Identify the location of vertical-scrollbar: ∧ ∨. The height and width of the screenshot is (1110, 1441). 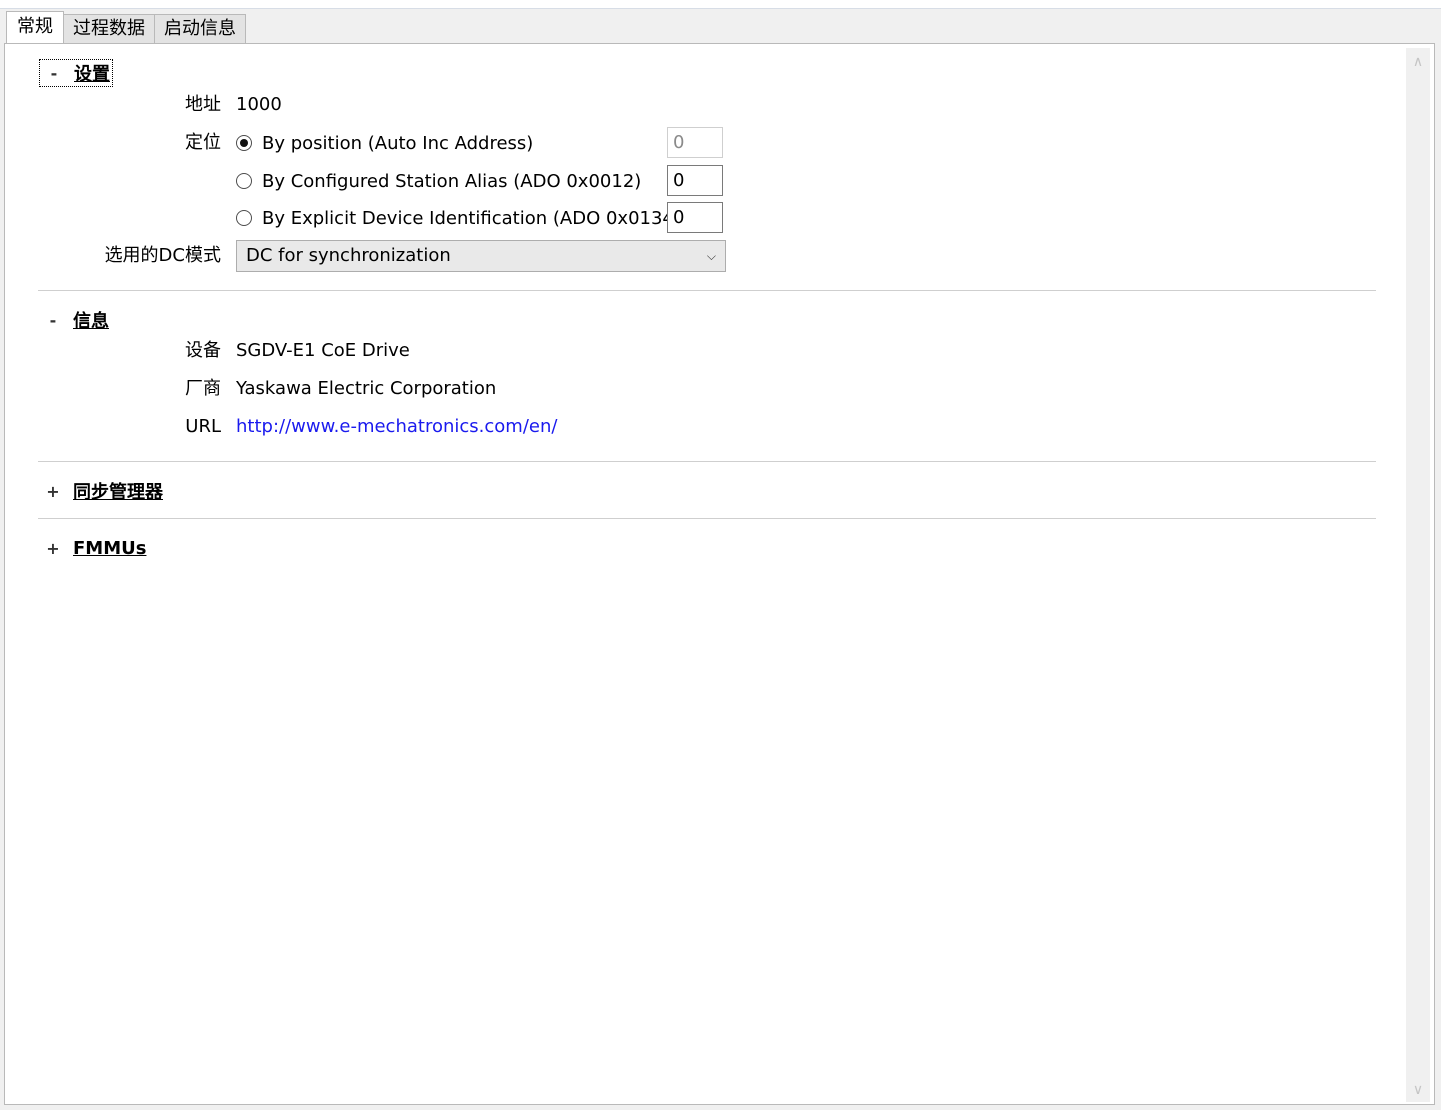
(1418, 575).